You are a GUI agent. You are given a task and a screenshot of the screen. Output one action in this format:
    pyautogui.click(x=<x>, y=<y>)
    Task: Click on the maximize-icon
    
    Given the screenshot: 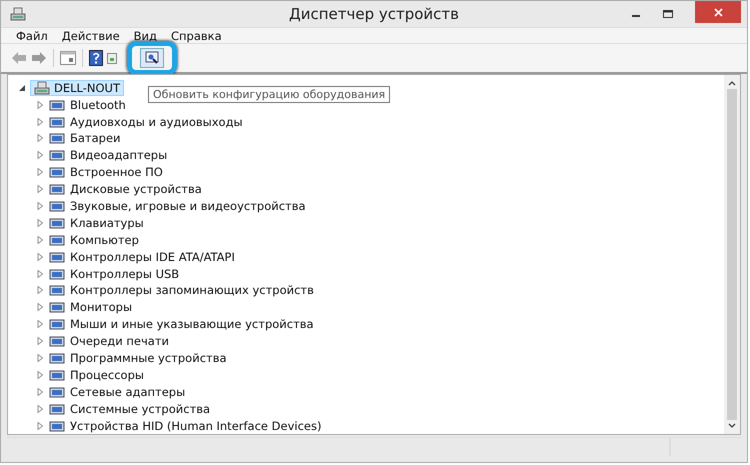 What is the action you would take?
    pyautogui.click(x=668, y=14)
    